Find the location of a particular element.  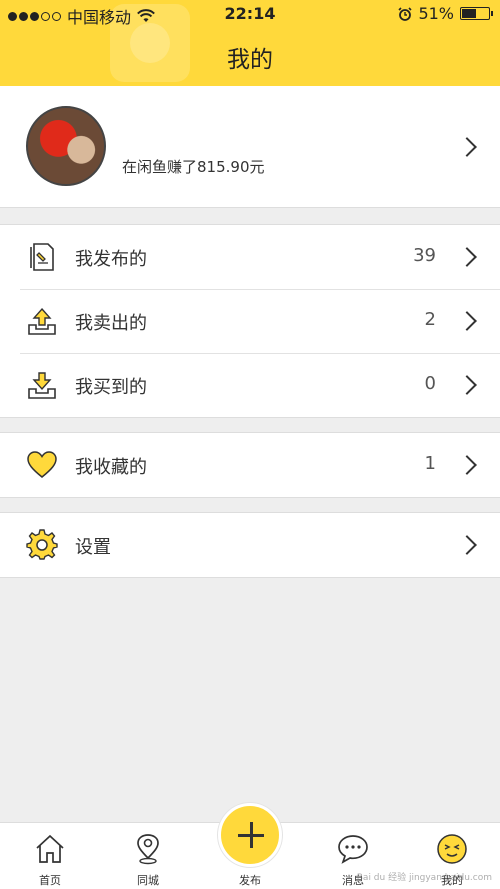

menu-item-count: 39 is located at coordinates (424, 255).